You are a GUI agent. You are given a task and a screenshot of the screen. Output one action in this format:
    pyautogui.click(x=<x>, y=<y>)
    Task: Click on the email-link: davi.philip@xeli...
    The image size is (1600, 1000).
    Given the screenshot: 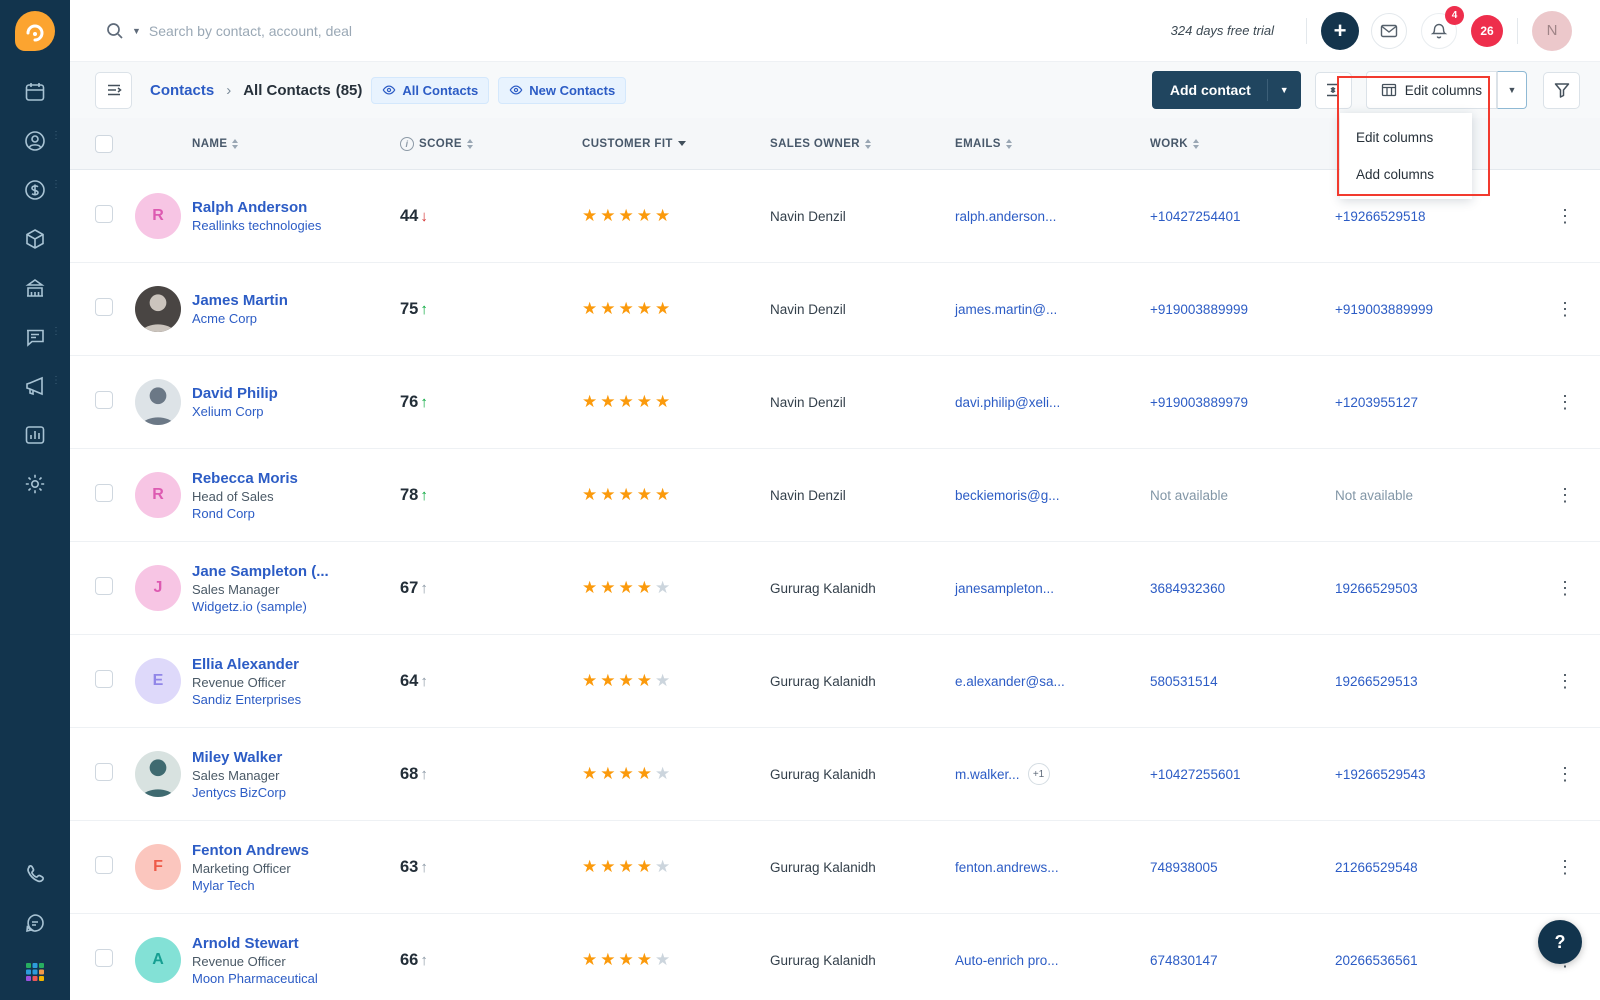 What is the action you would take?
    pyautogui.click(x=1007, y=402)
    